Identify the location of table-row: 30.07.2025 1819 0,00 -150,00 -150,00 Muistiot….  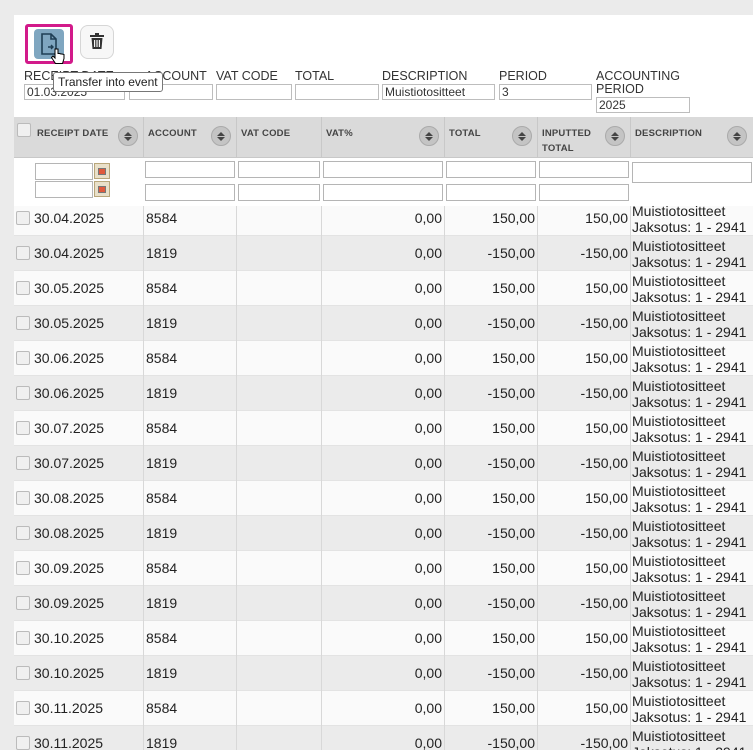
(383, 463).